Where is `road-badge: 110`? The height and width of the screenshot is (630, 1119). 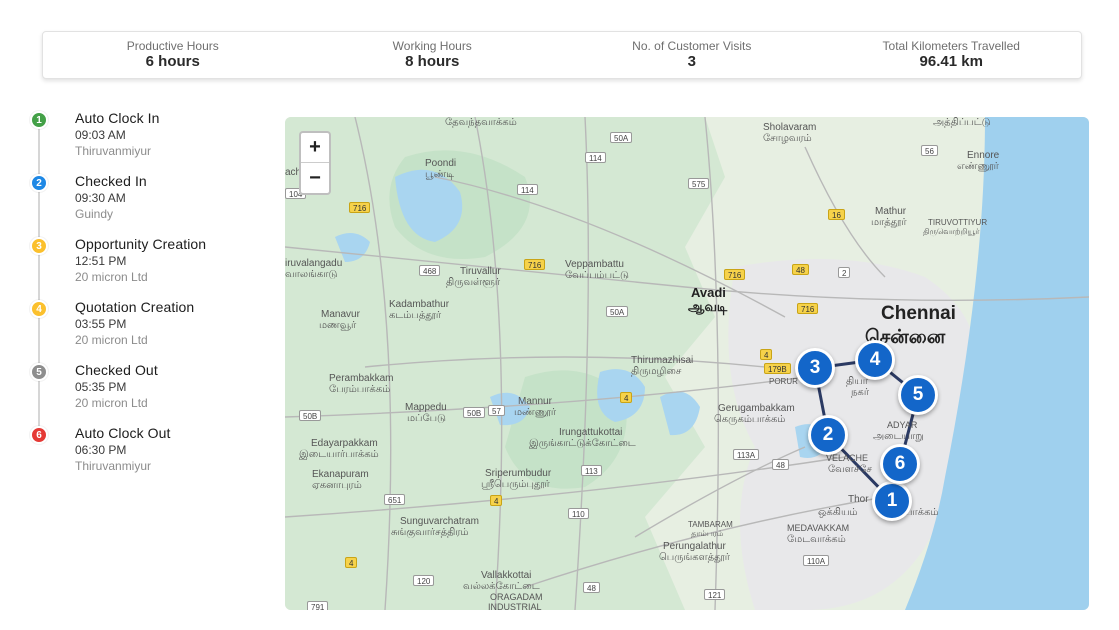
road-badge: 110 is located at coordinates (578, 513).